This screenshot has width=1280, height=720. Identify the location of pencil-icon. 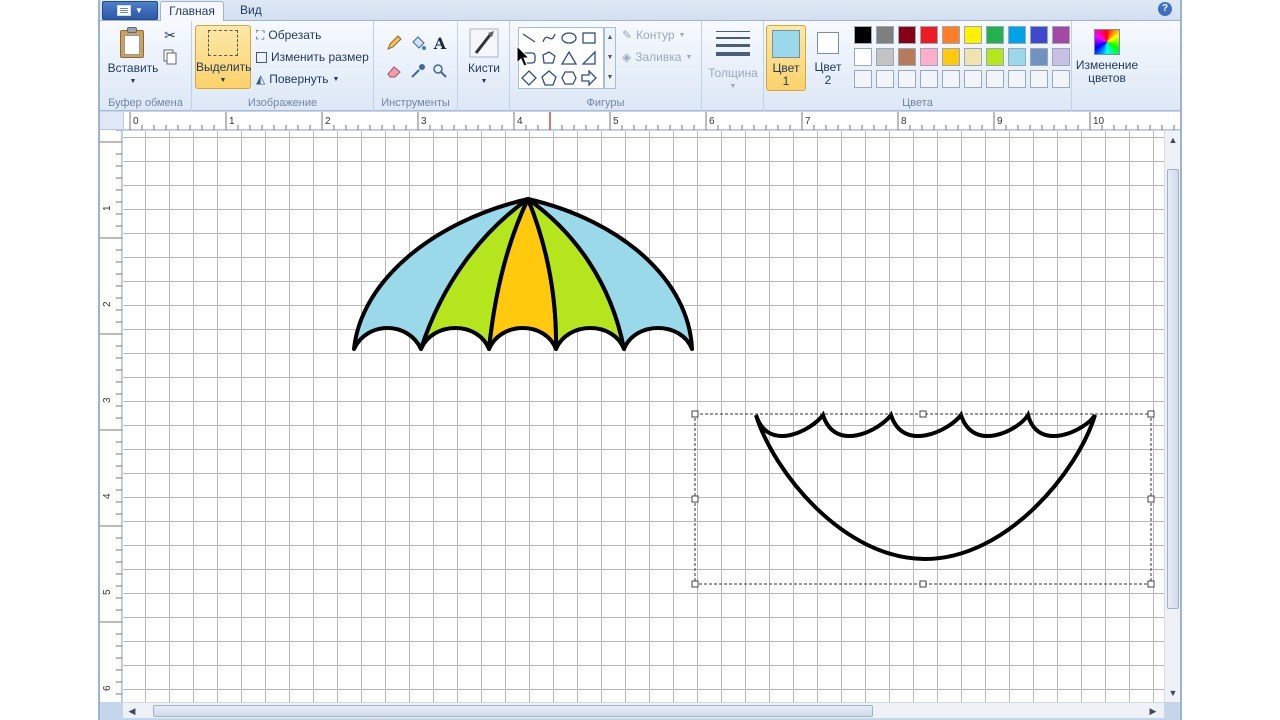
(394, 43).